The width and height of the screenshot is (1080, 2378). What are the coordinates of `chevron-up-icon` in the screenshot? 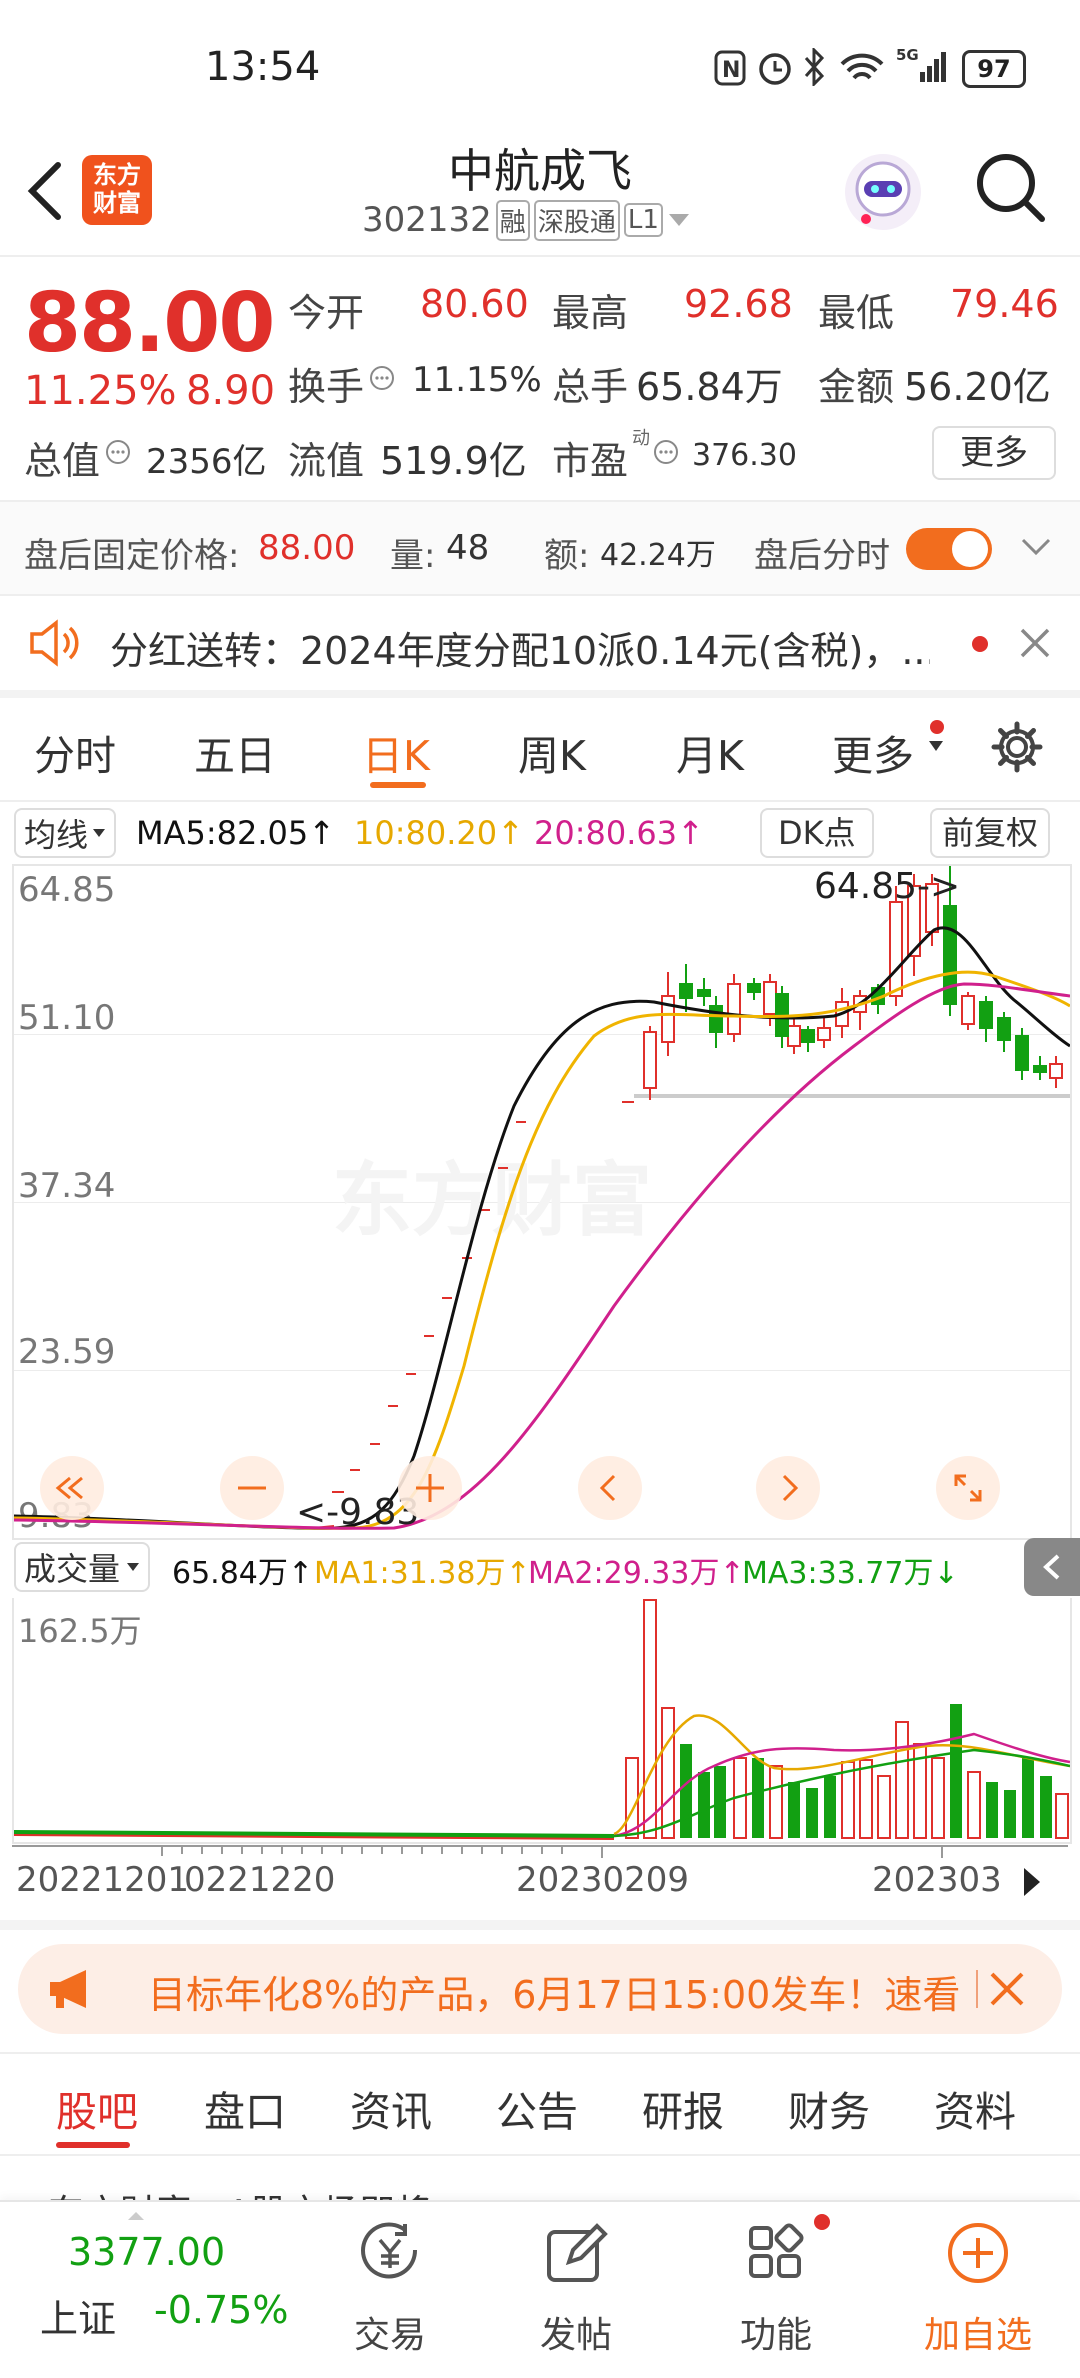 It's located at (136, 2216).